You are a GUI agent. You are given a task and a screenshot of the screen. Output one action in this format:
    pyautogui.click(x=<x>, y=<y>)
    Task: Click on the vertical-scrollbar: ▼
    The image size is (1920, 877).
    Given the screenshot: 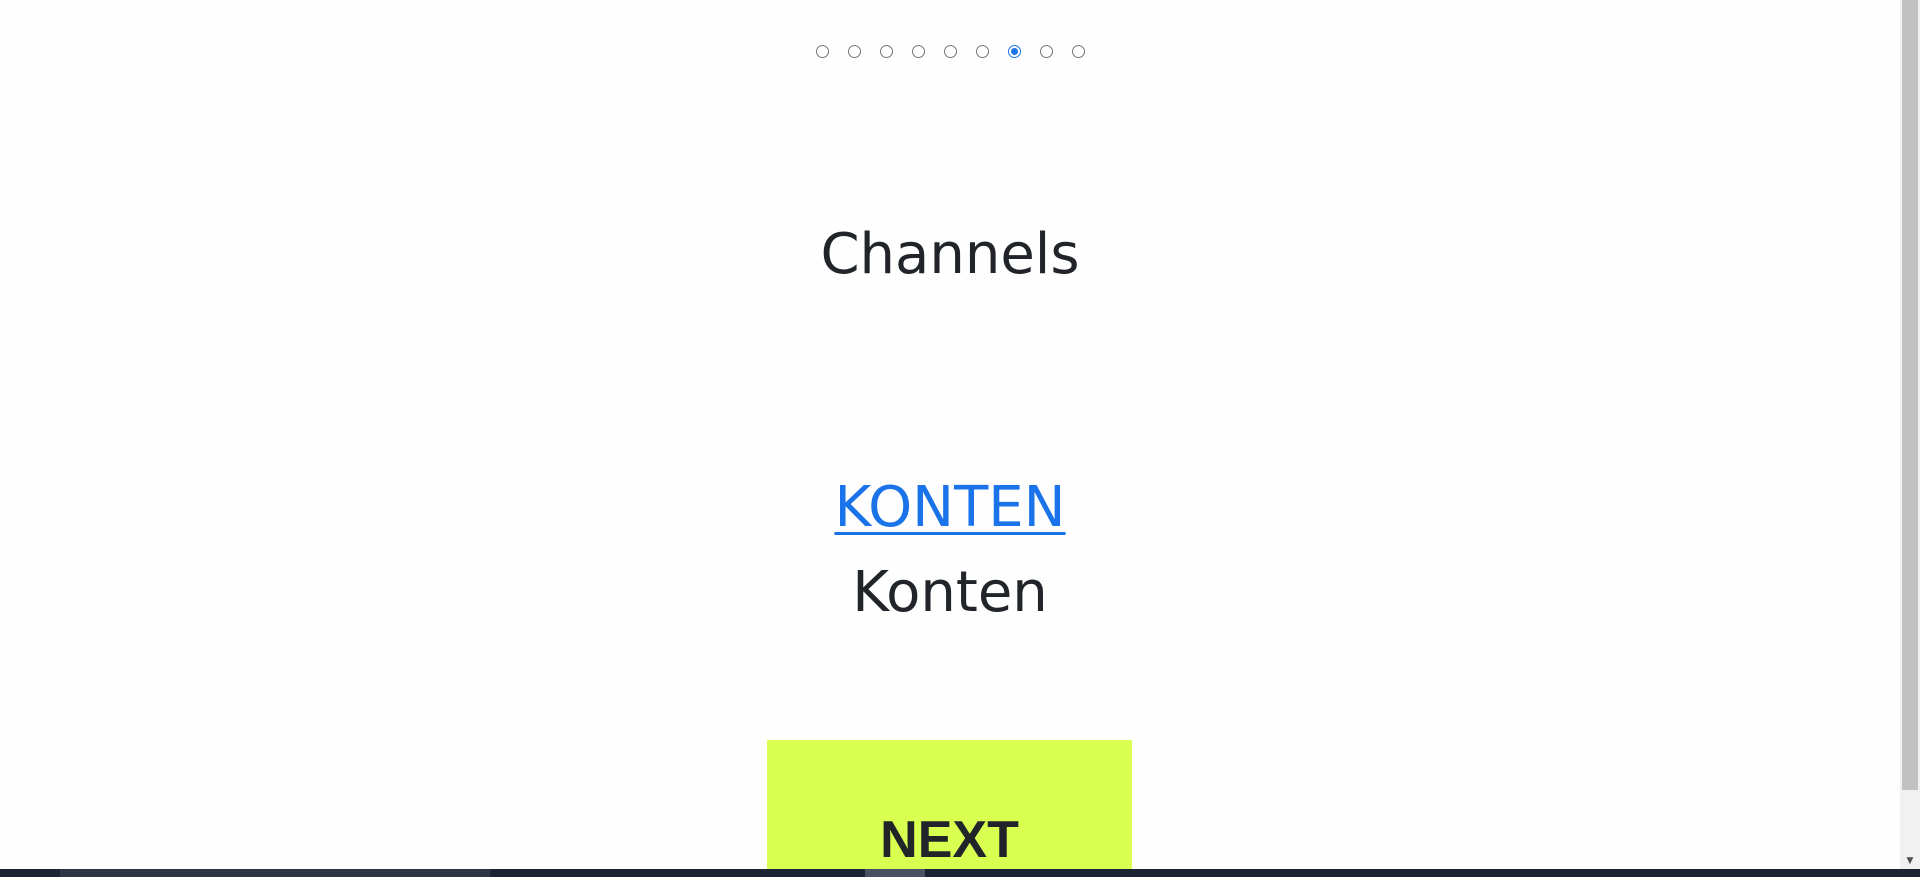 What is the action you would take?
    pyautogui.click(x=1910, y=434)
    